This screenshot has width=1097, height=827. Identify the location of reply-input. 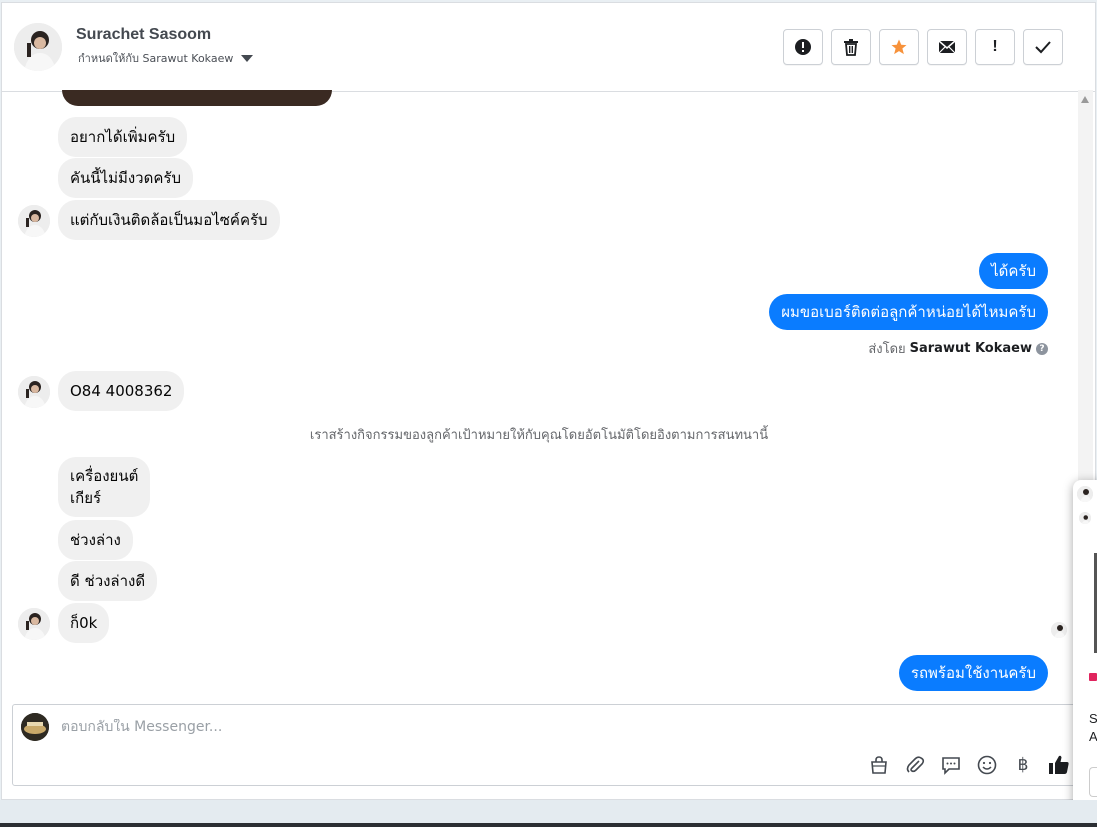
(511, 727).